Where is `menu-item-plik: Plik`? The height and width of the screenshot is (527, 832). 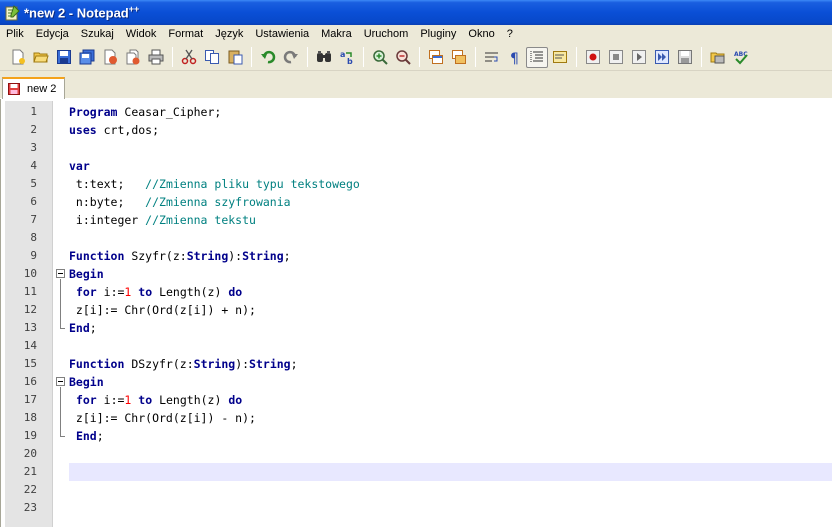 menu-item-plik: Plik is located at coordinates (15, 34).